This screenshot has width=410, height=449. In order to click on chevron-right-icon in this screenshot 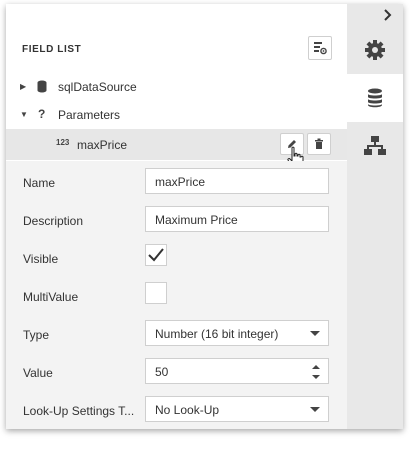, I will do `click(388, 15)`.